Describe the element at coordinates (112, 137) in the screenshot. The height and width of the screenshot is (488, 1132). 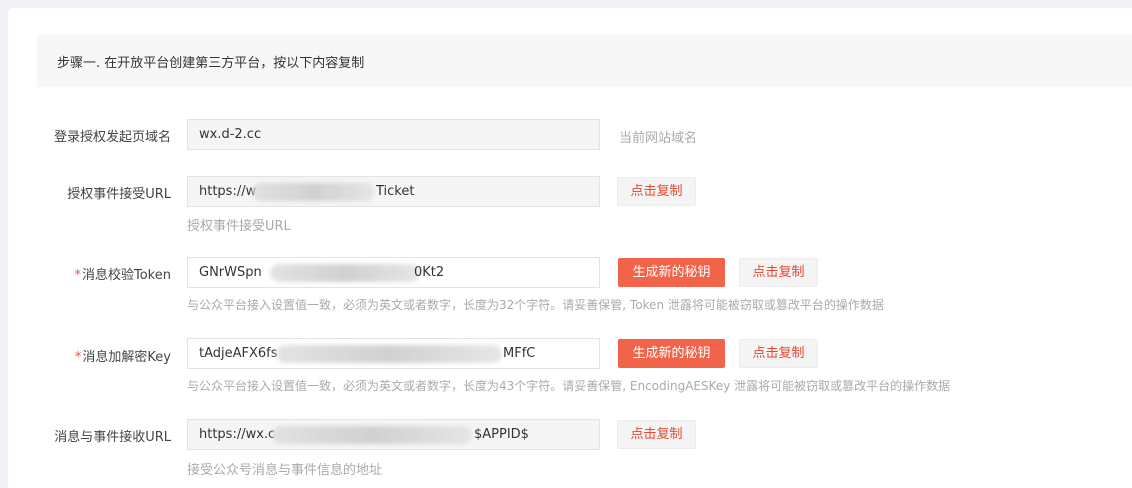
I see `domain-label: 登录授权发起页域名` at that location.